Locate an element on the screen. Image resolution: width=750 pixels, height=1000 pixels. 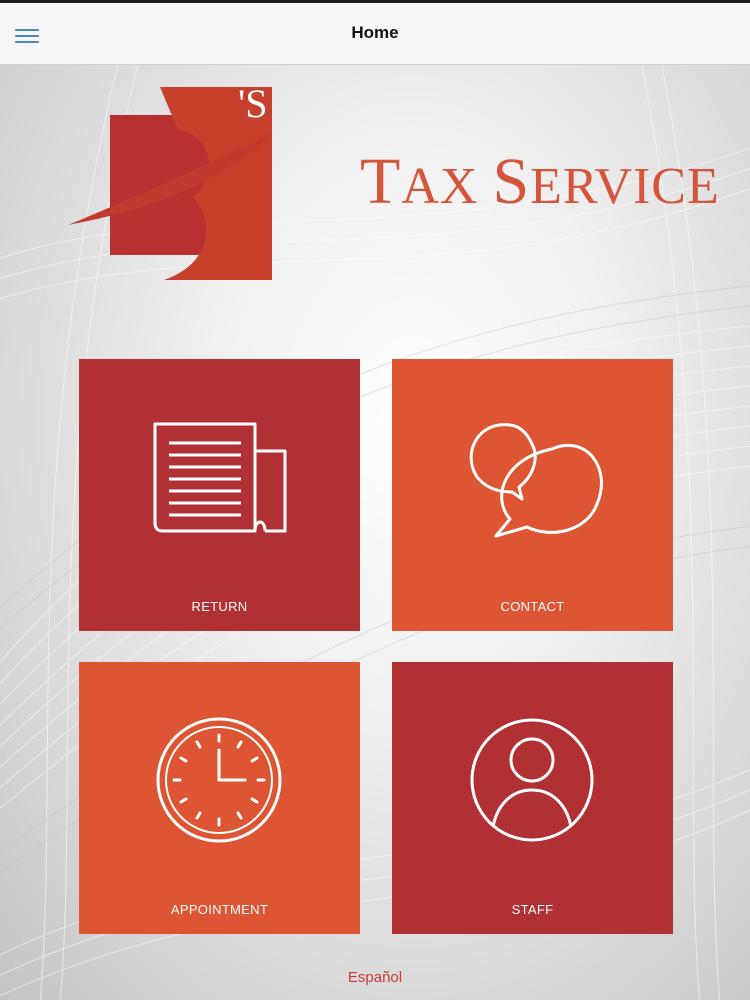
logo-wordmark: TAX SERVICE is located at coordinates (540, 181).